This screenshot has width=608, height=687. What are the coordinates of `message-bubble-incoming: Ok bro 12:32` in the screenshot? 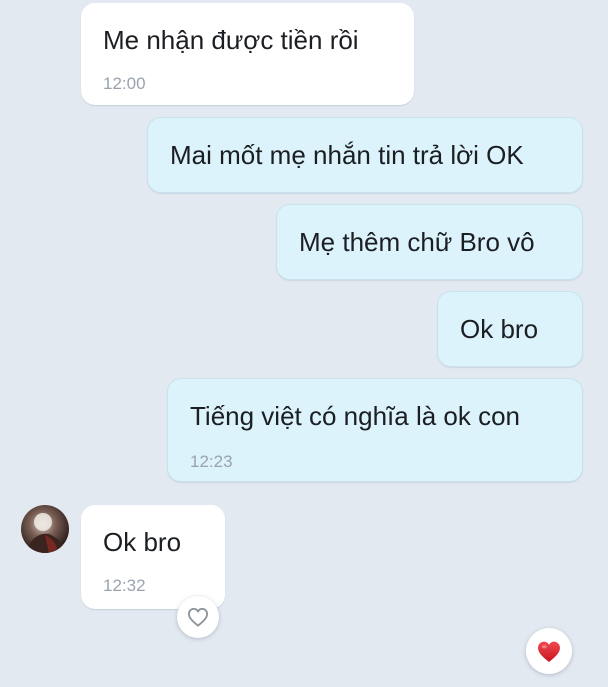 It's located at (153, 557).